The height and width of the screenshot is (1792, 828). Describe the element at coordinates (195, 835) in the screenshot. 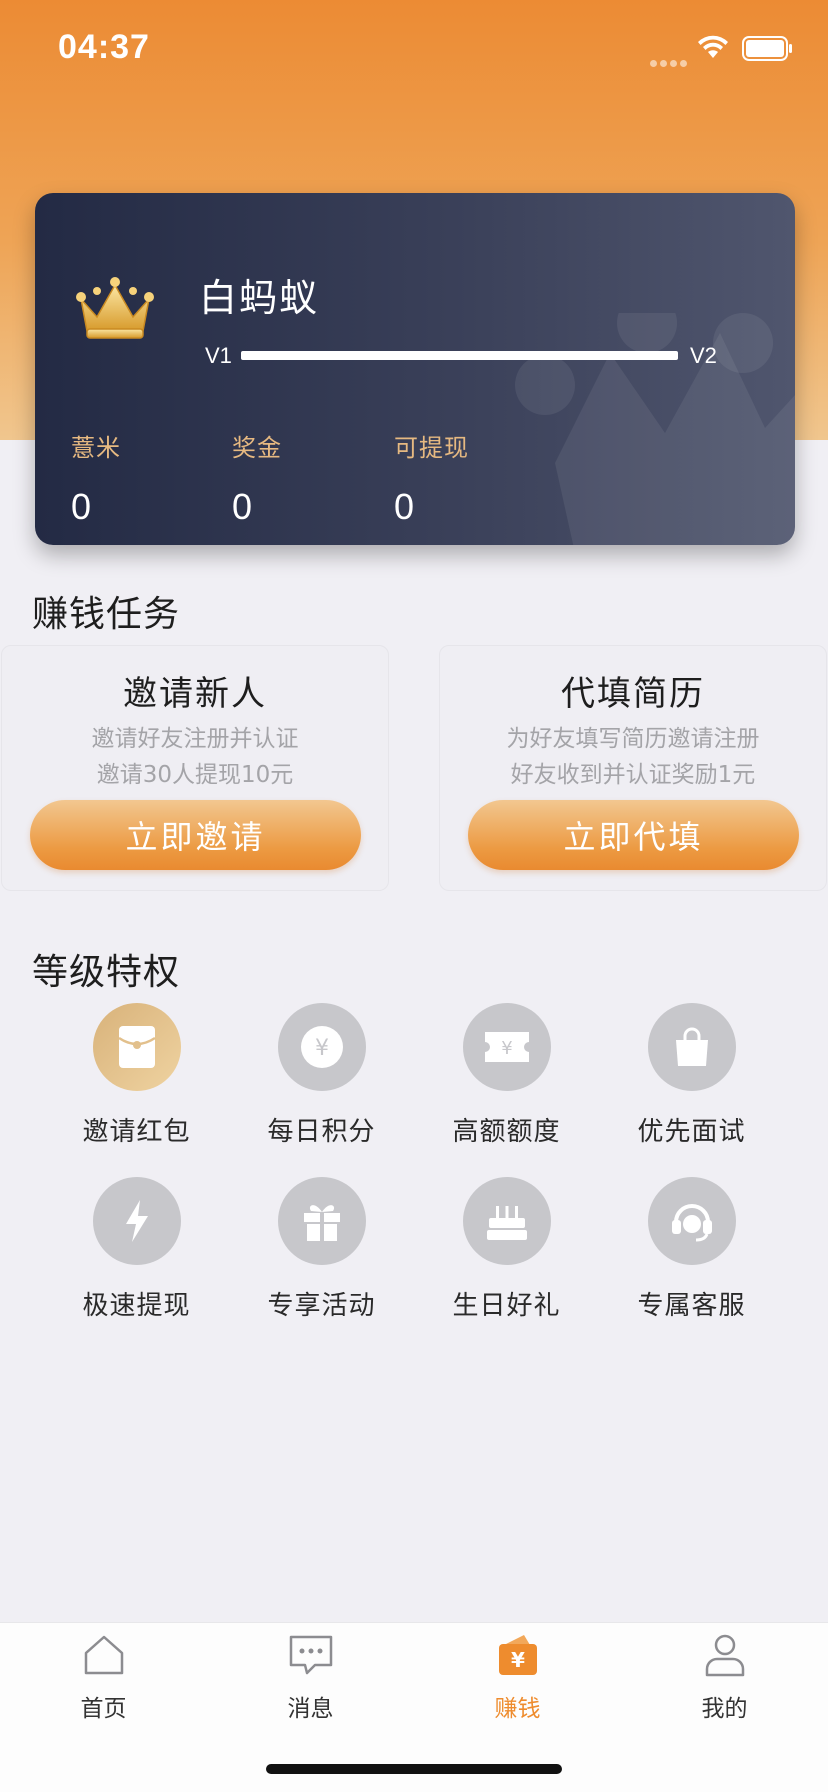

I see `invite-now-button: 立即邀请` at that location.